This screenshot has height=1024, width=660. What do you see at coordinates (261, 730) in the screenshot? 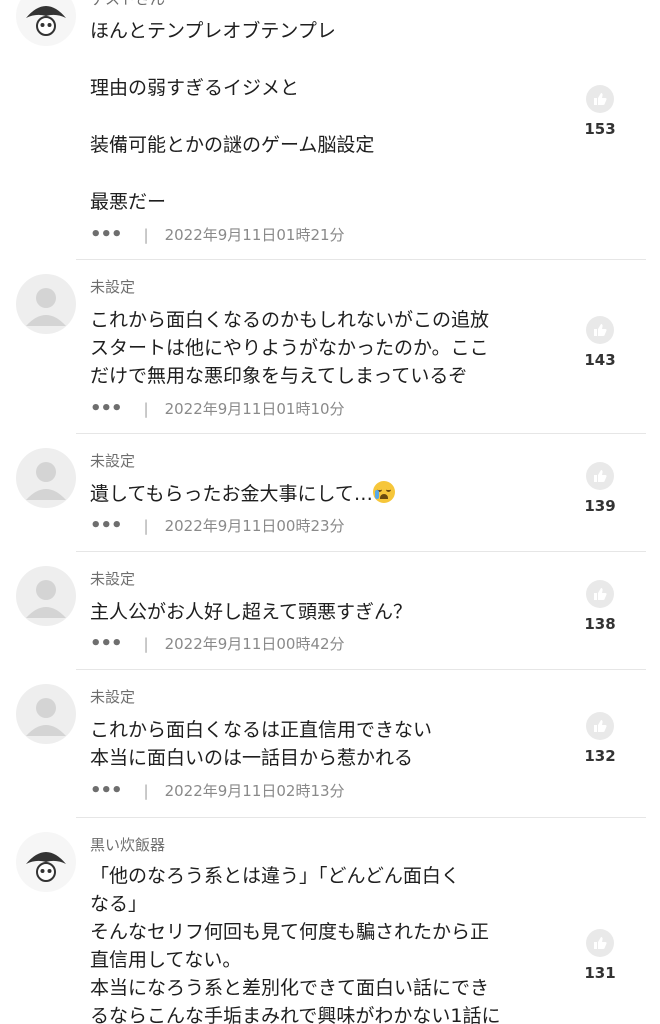
I see `comment-line: これから面白くなるは正直信用できない` at bounding box center [261, 730].